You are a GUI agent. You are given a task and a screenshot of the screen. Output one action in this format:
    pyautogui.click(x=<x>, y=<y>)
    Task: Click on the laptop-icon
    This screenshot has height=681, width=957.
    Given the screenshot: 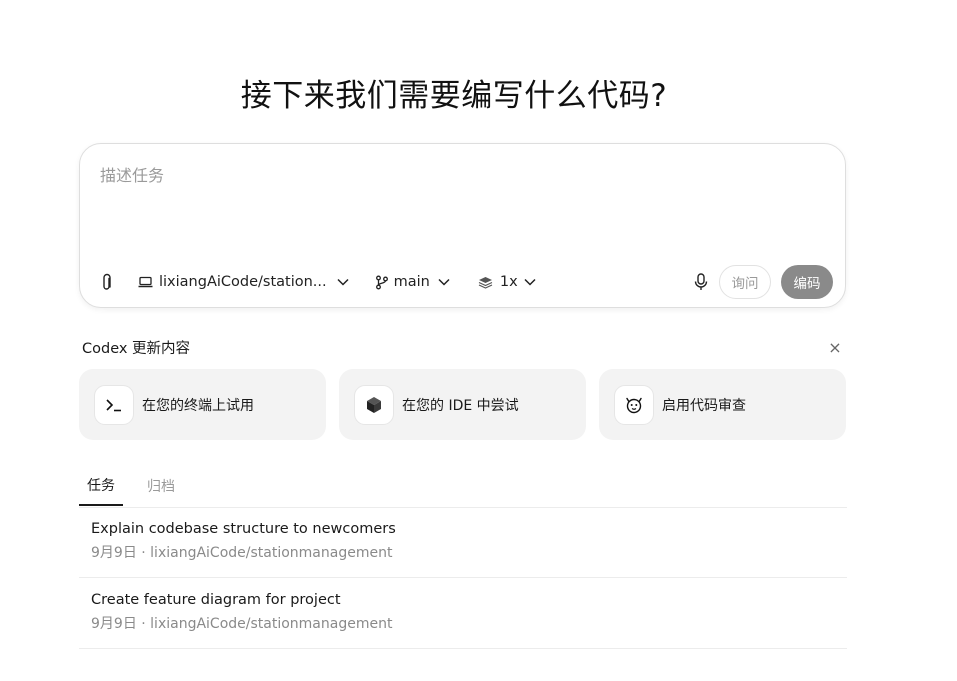 What is the action you would take?
    pyautogui.click(x=145, y=282)
    